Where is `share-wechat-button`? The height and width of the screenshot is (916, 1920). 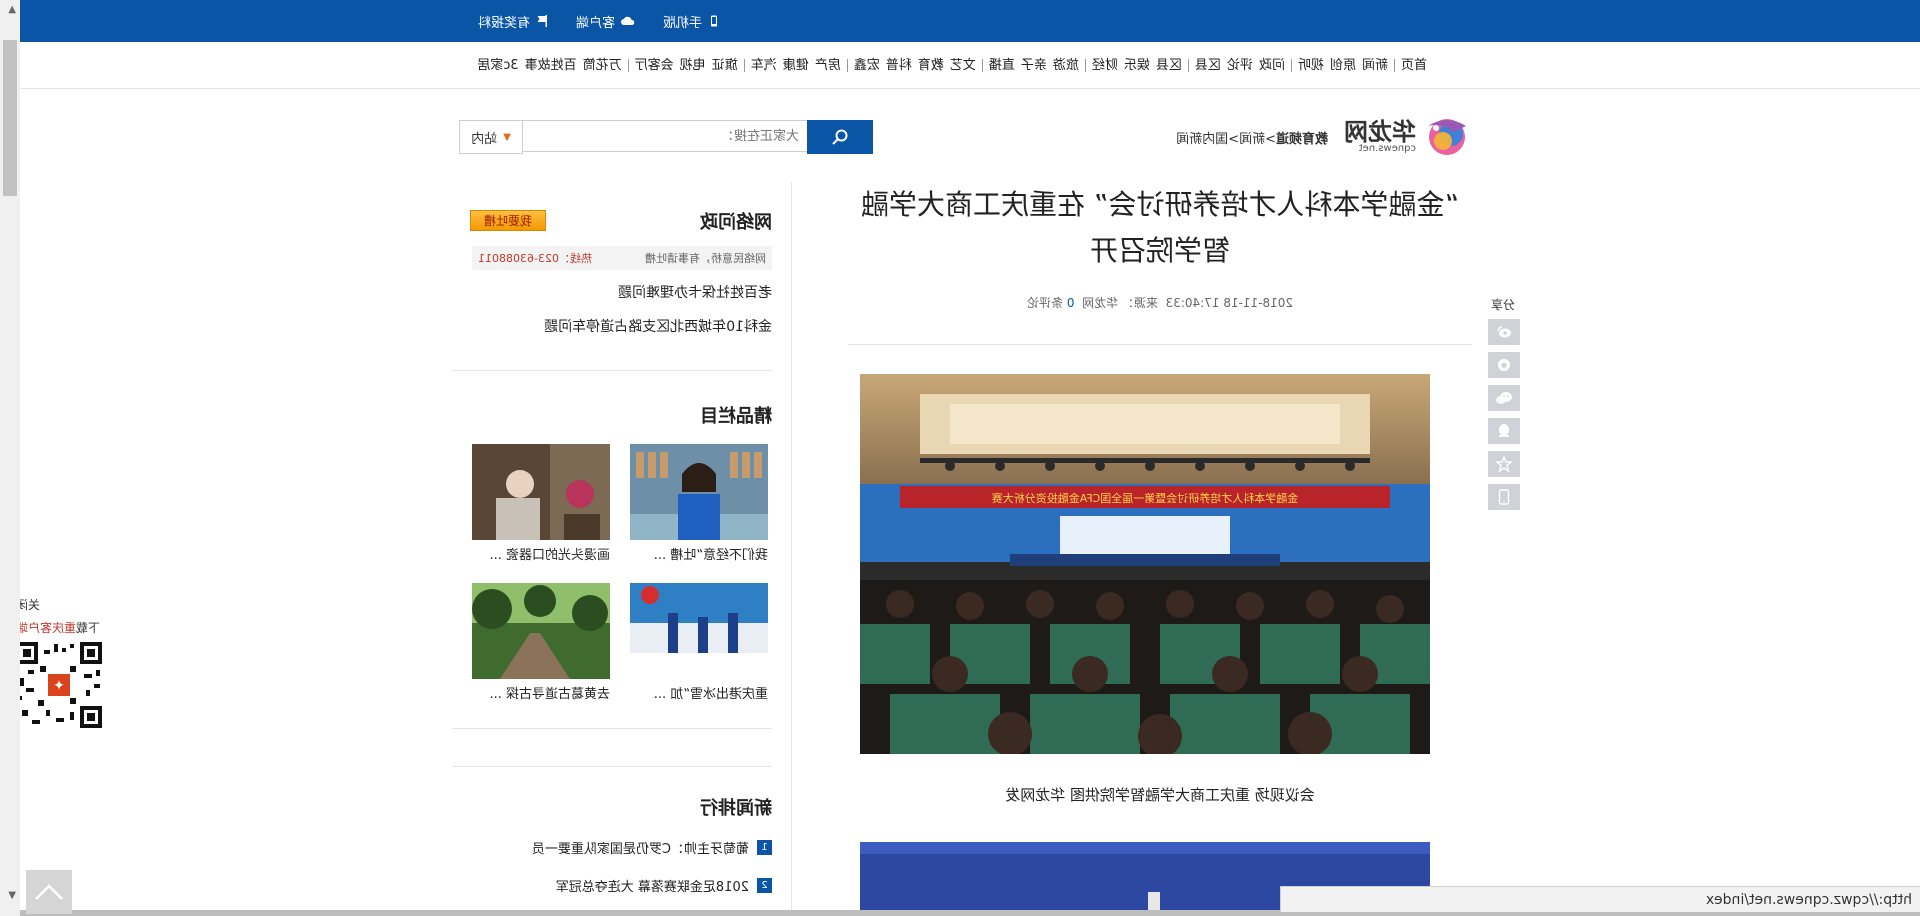 share-wechat-button is located at coordinates (1504, 398).